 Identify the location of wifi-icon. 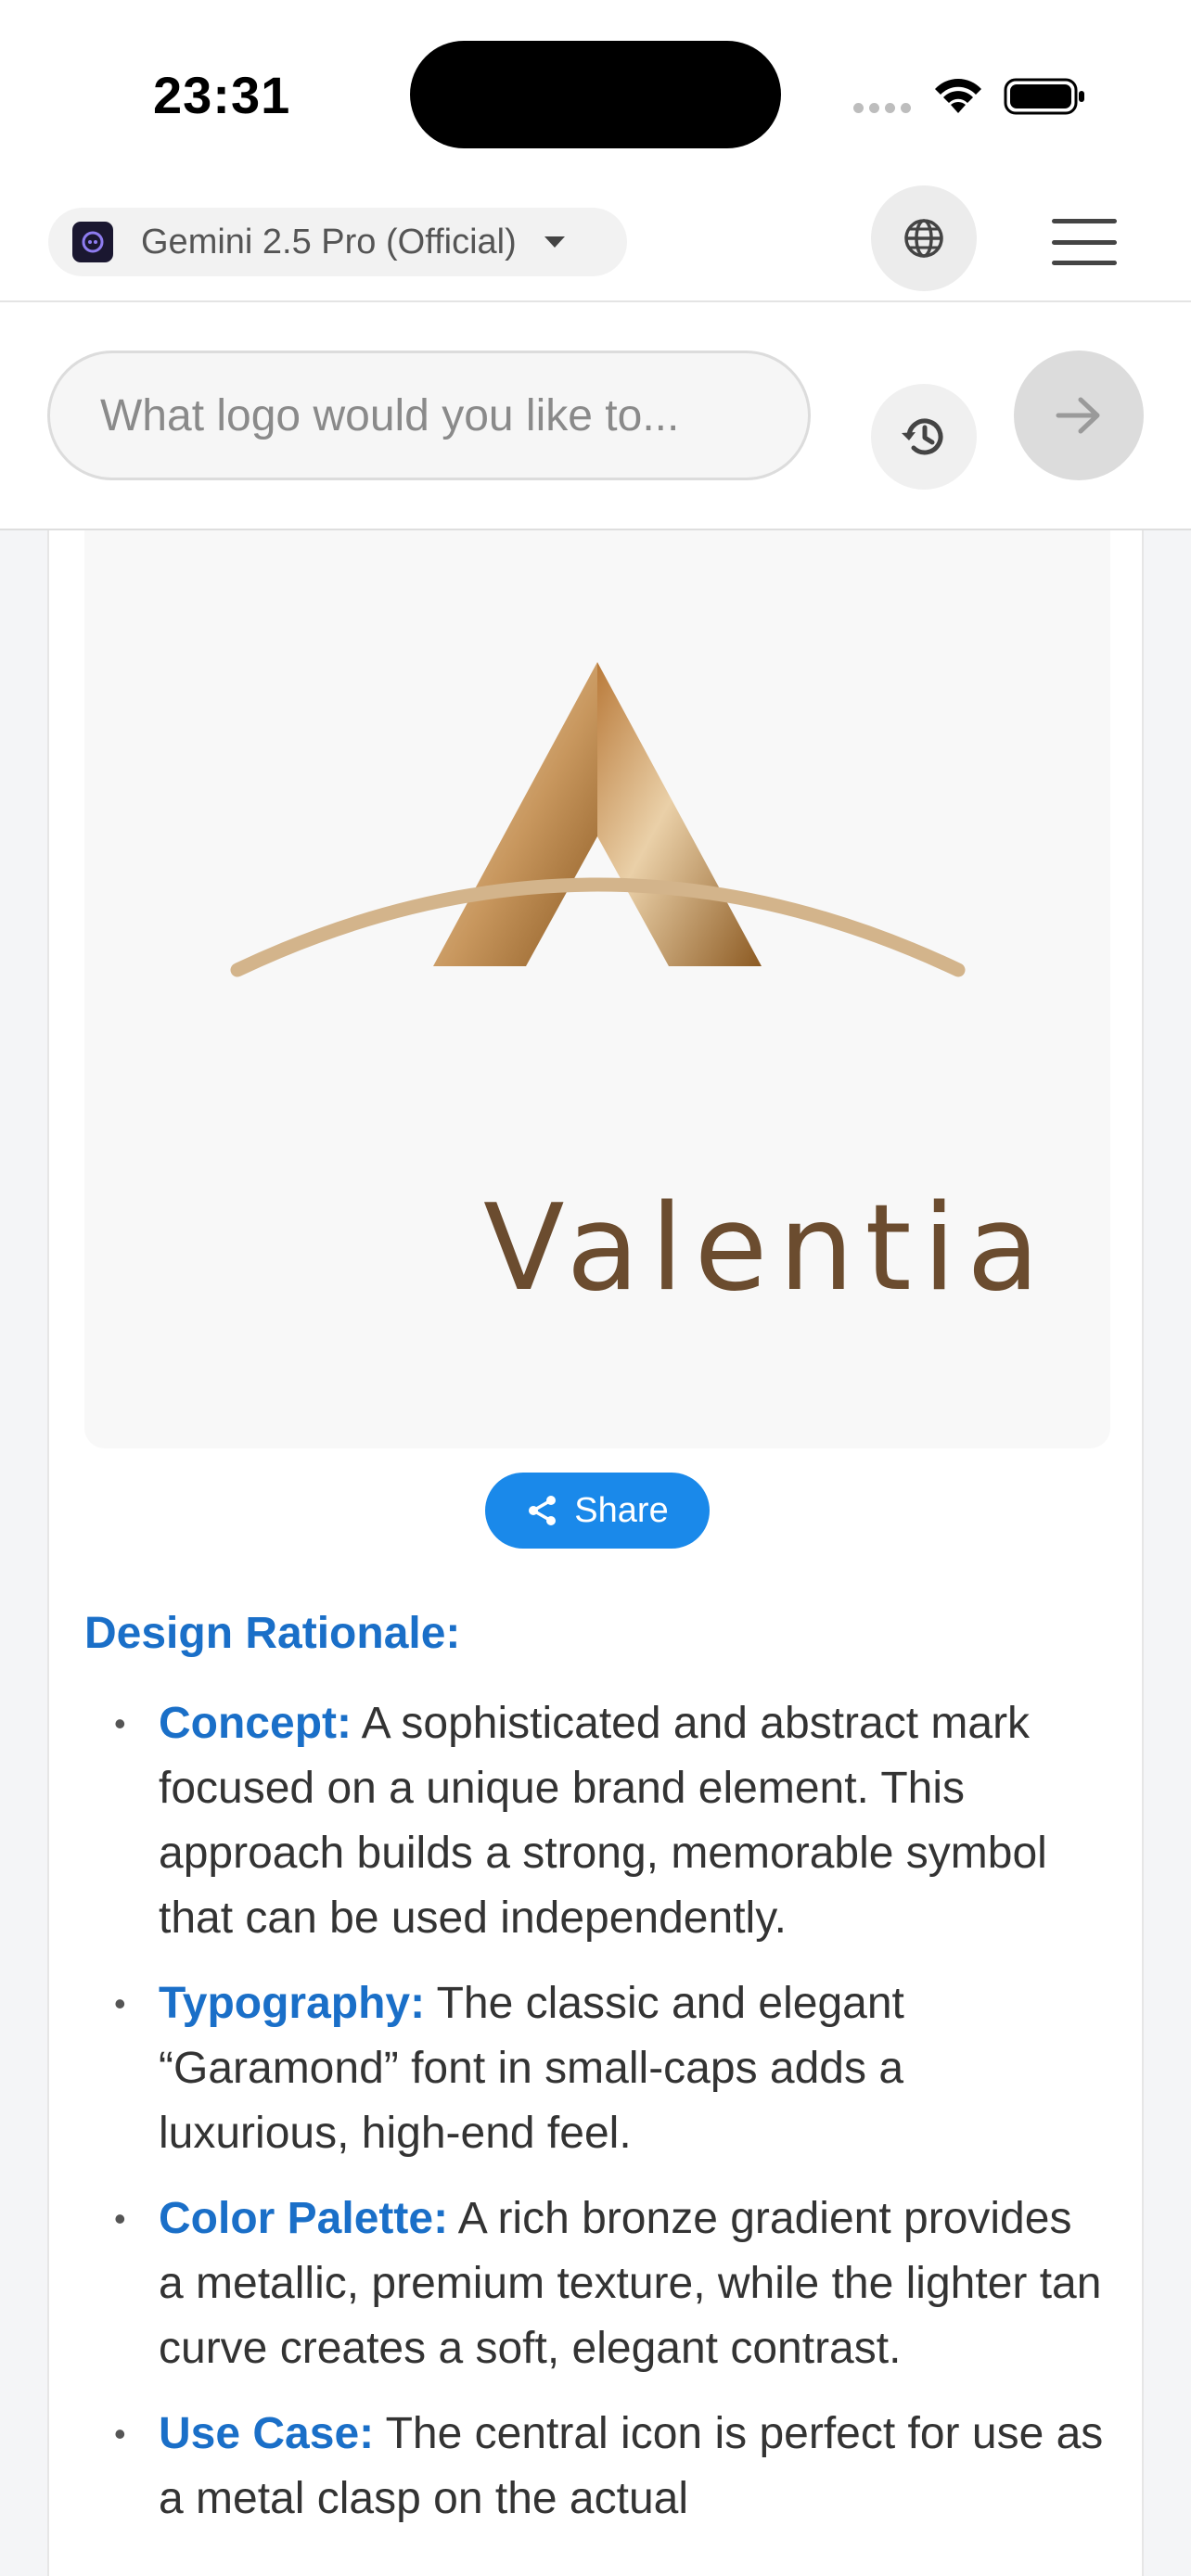
(958, 96).